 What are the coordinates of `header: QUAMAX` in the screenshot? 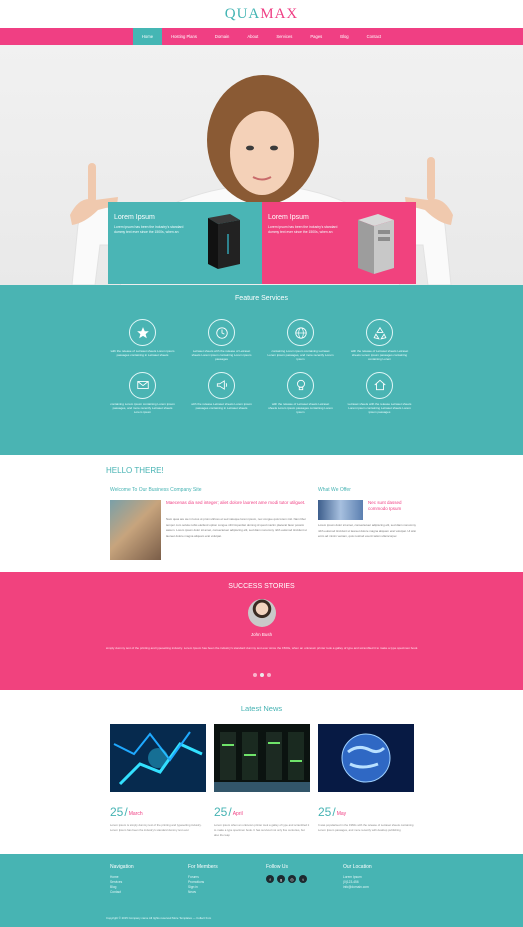 It's located at (261, 14).